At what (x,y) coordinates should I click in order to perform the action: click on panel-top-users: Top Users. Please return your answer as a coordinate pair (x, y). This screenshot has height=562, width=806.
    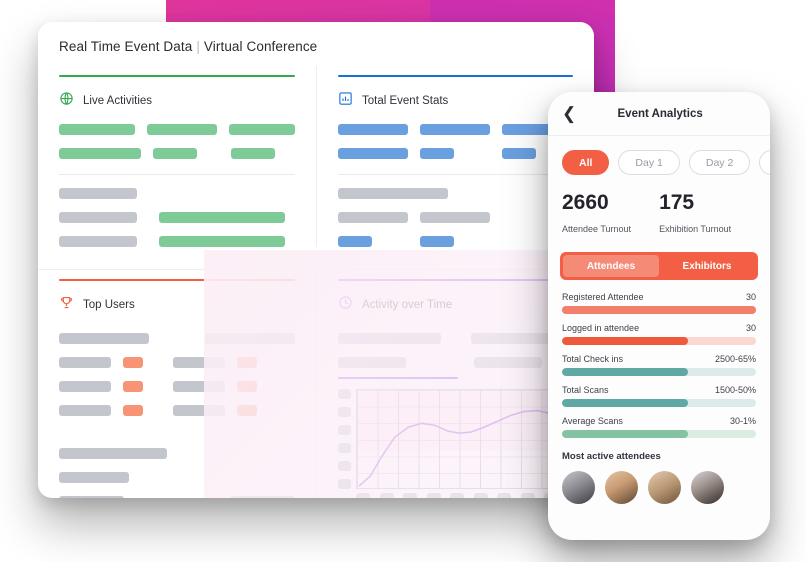
    Looking at the image, I should click on (177, 384).